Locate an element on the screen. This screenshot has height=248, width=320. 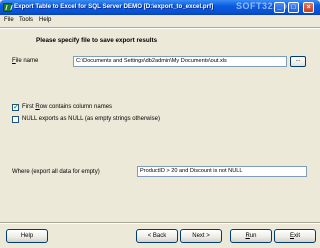
excel-app-icon is located at coordinates (7, 7).